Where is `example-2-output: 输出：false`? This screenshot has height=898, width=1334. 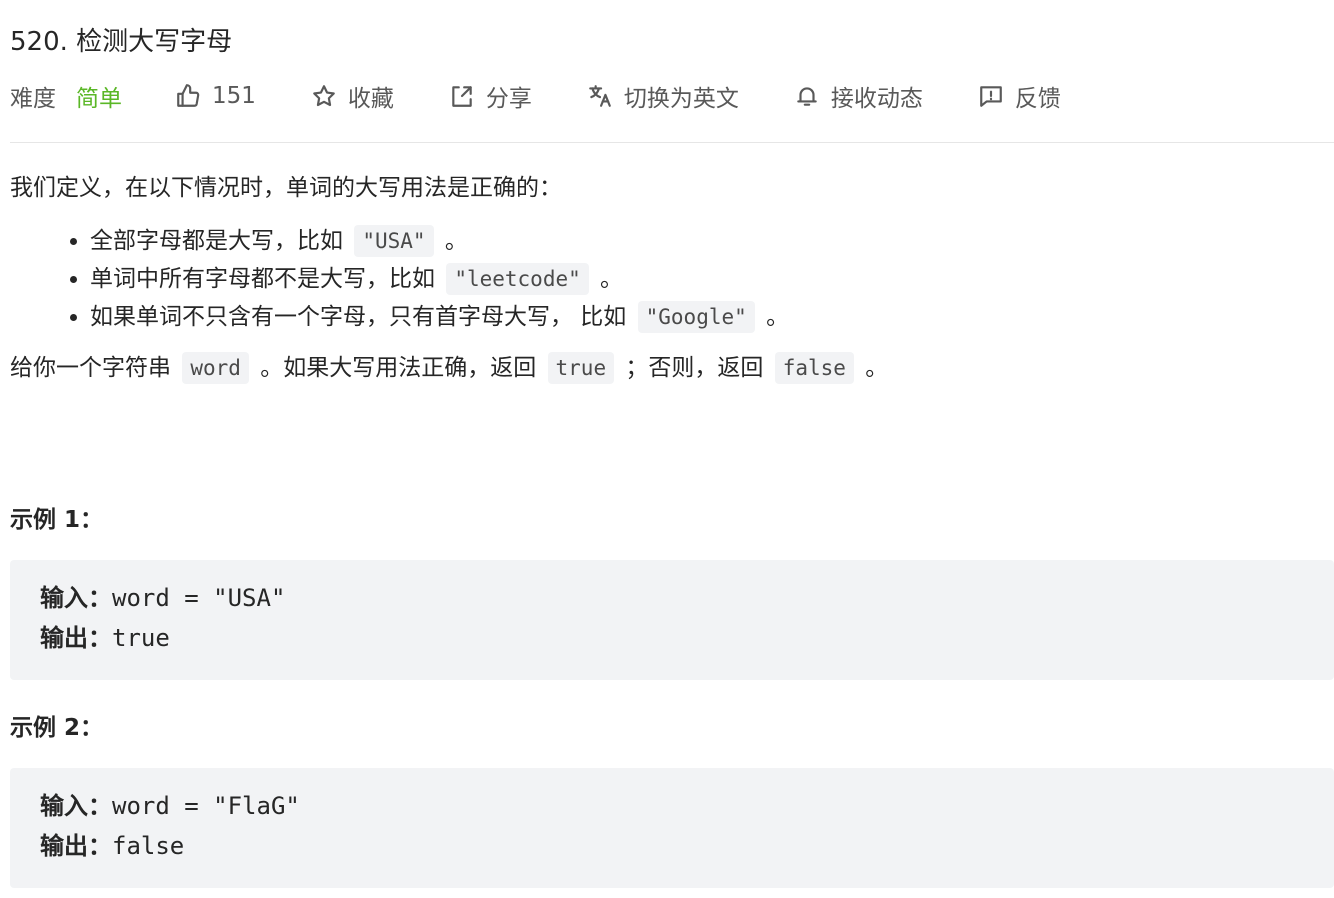
example-2-output: 输出：false is located at coordinates (112, 846).